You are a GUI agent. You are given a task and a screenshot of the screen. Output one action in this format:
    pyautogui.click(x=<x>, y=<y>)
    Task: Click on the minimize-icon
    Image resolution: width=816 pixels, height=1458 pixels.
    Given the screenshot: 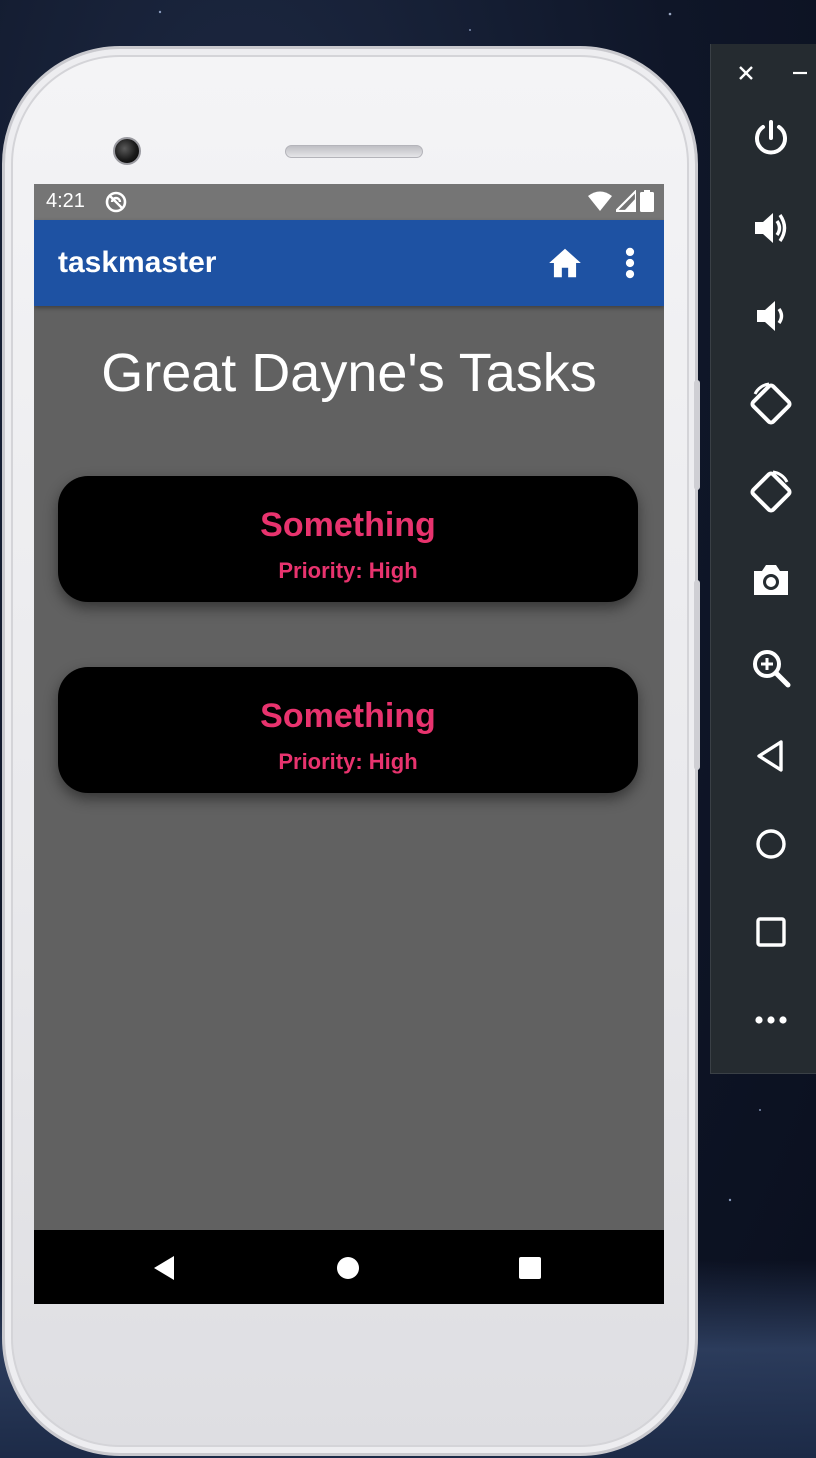 What is the action you would take?
    pyautogui.click(x=800, y=73)
    